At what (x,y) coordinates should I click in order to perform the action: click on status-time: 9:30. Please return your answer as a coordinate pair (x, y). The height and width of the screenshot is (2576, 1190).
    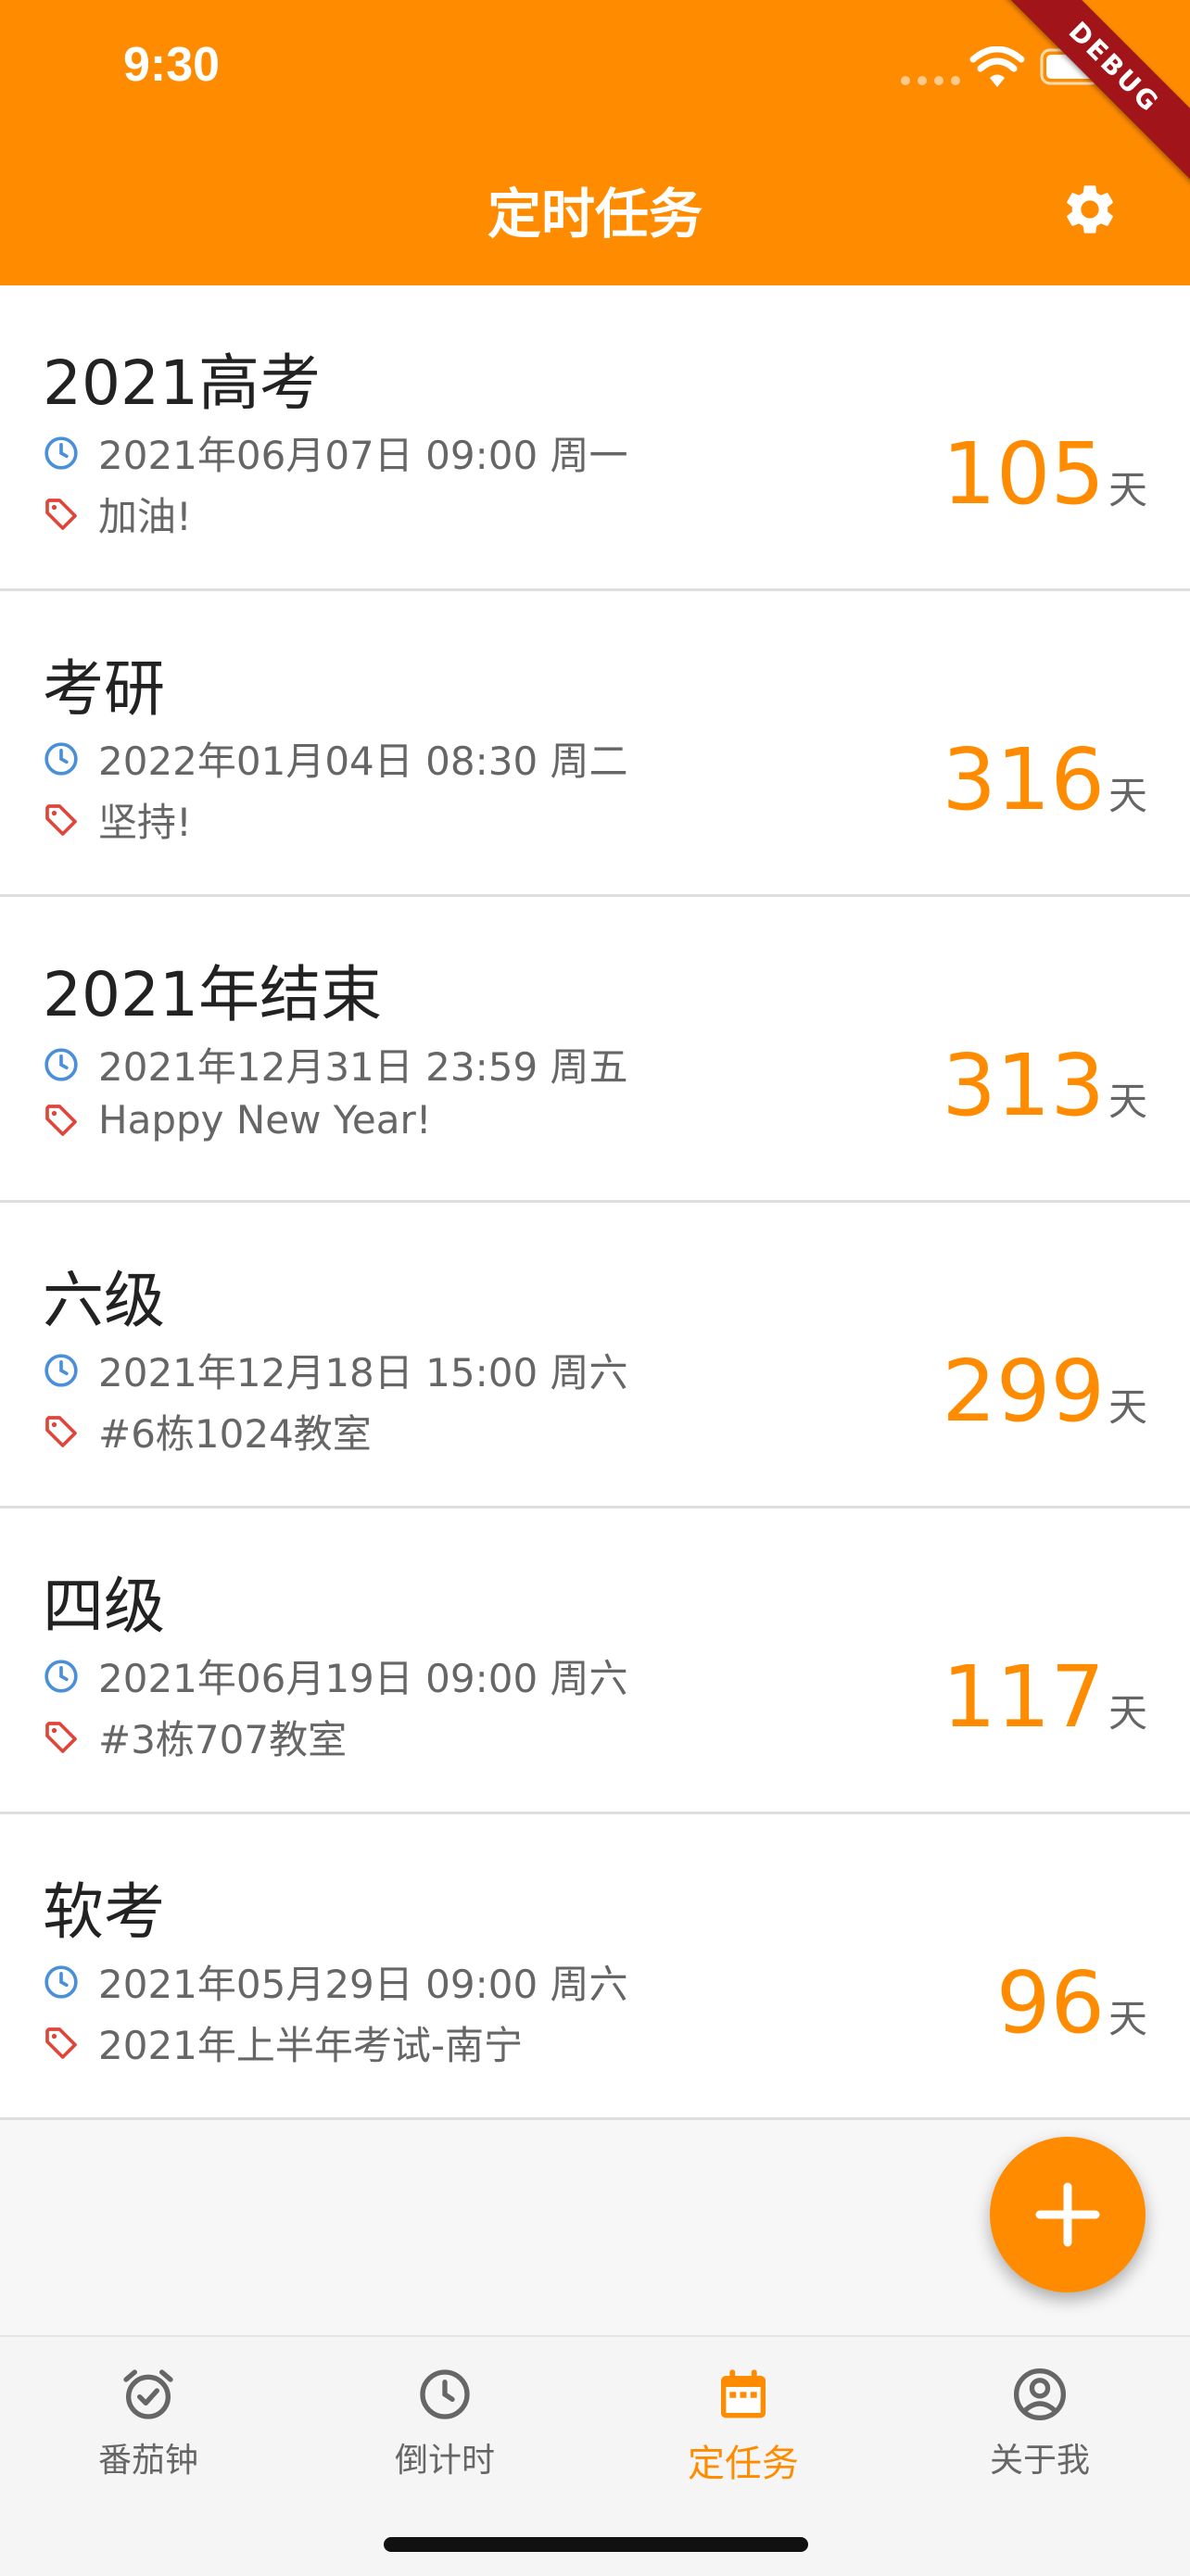
    Looking at the image, I should click on (172, 65).